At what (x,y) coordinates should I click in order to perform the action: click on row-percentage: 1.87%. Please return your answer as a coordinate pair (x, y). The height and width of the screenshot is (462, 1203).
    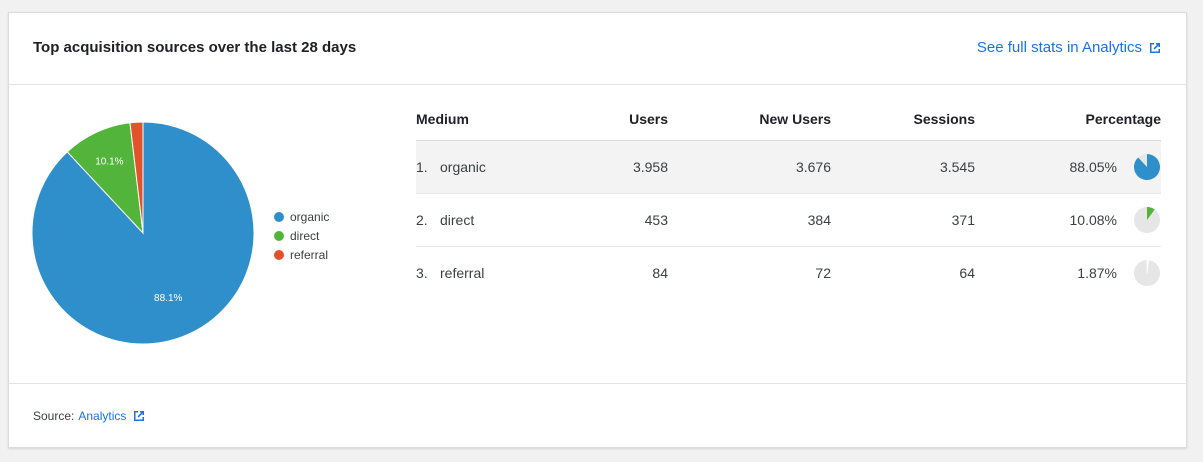
    Looking at the image, I should click on (1097, 273).